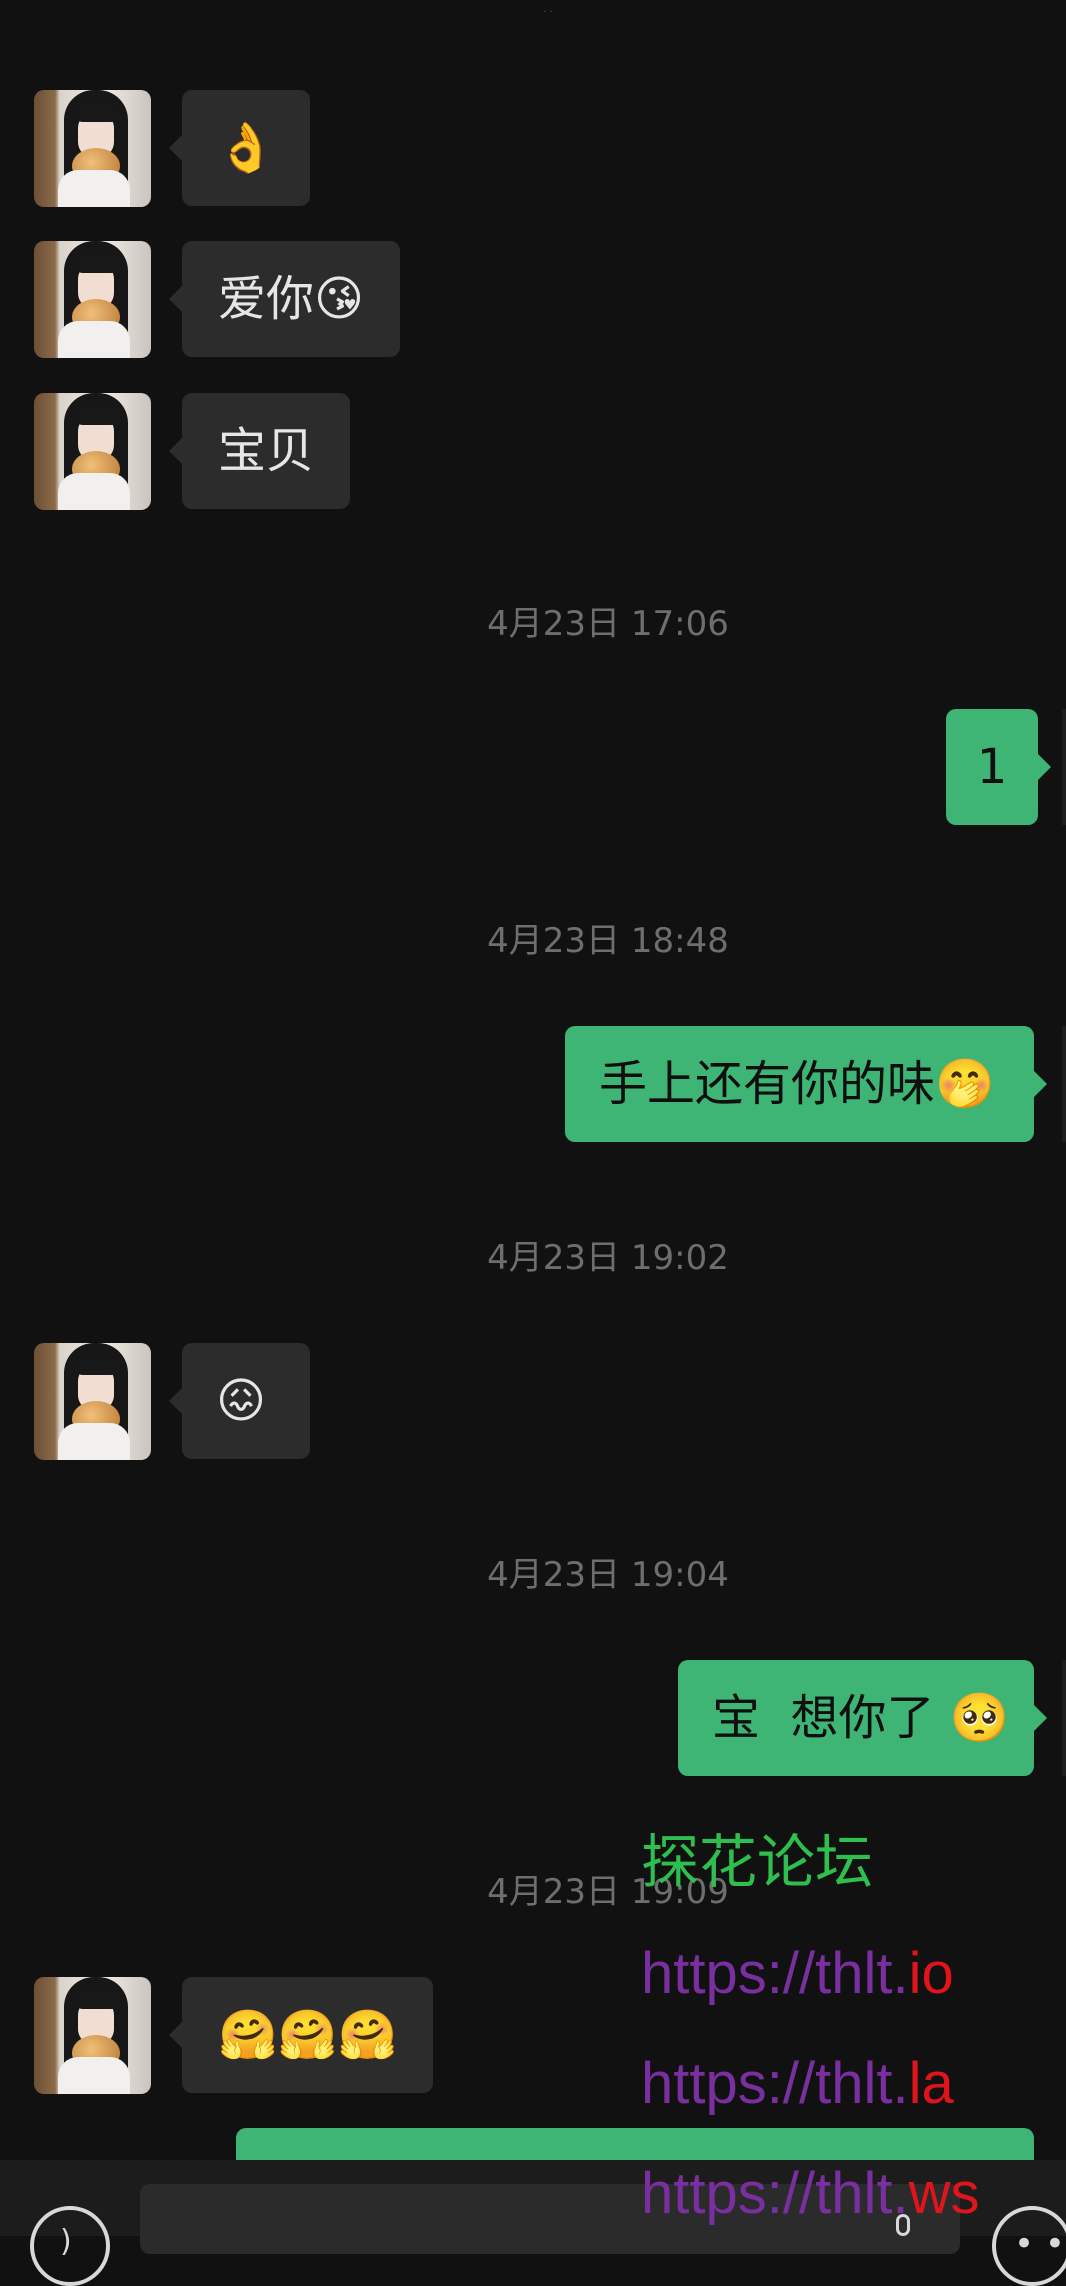 The width and height of the screenshot is (1066, 2286). I want to click on watermark-link-tld: la, so click(931, 2083).